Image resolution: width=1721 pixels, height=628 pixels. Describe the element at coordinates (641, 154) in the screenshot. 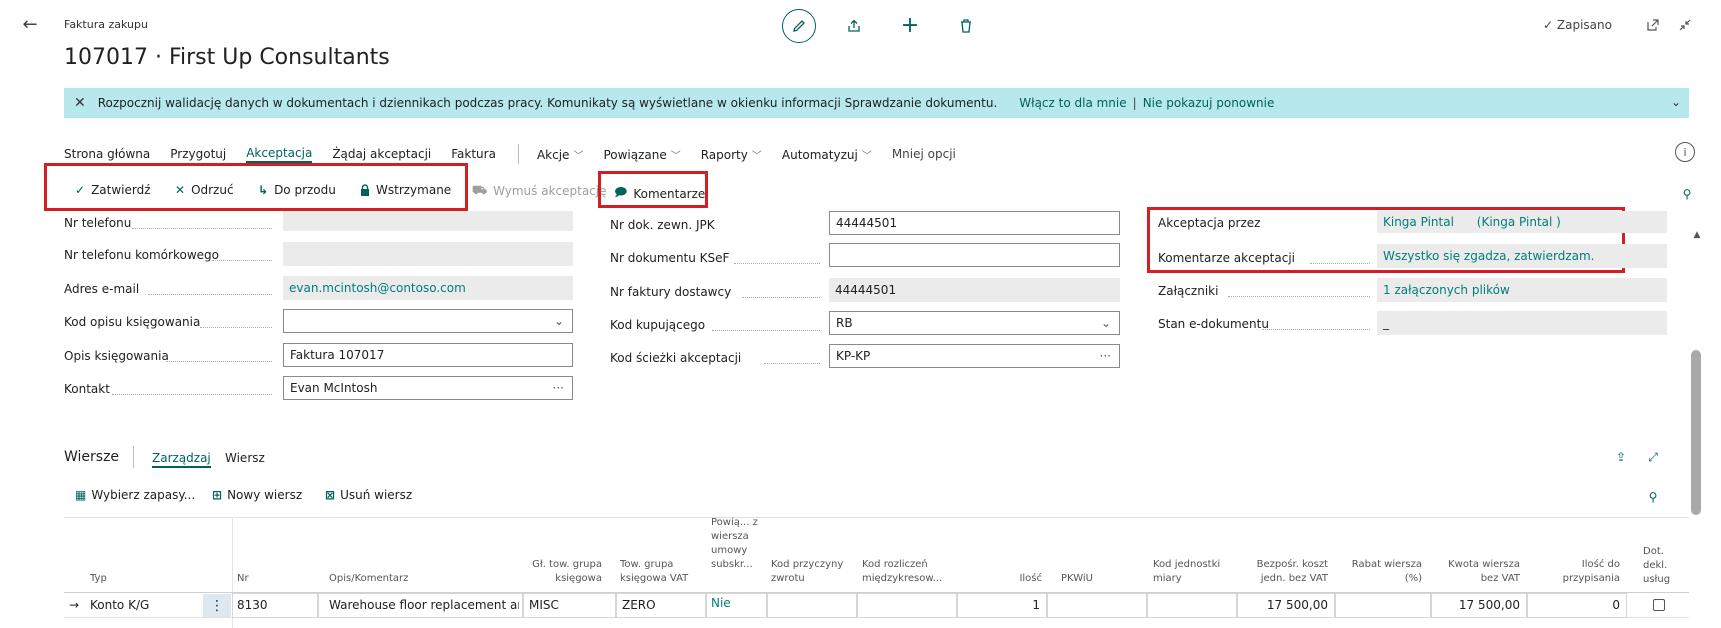

I see `menu-related: Powiązane ﹀` at that location.